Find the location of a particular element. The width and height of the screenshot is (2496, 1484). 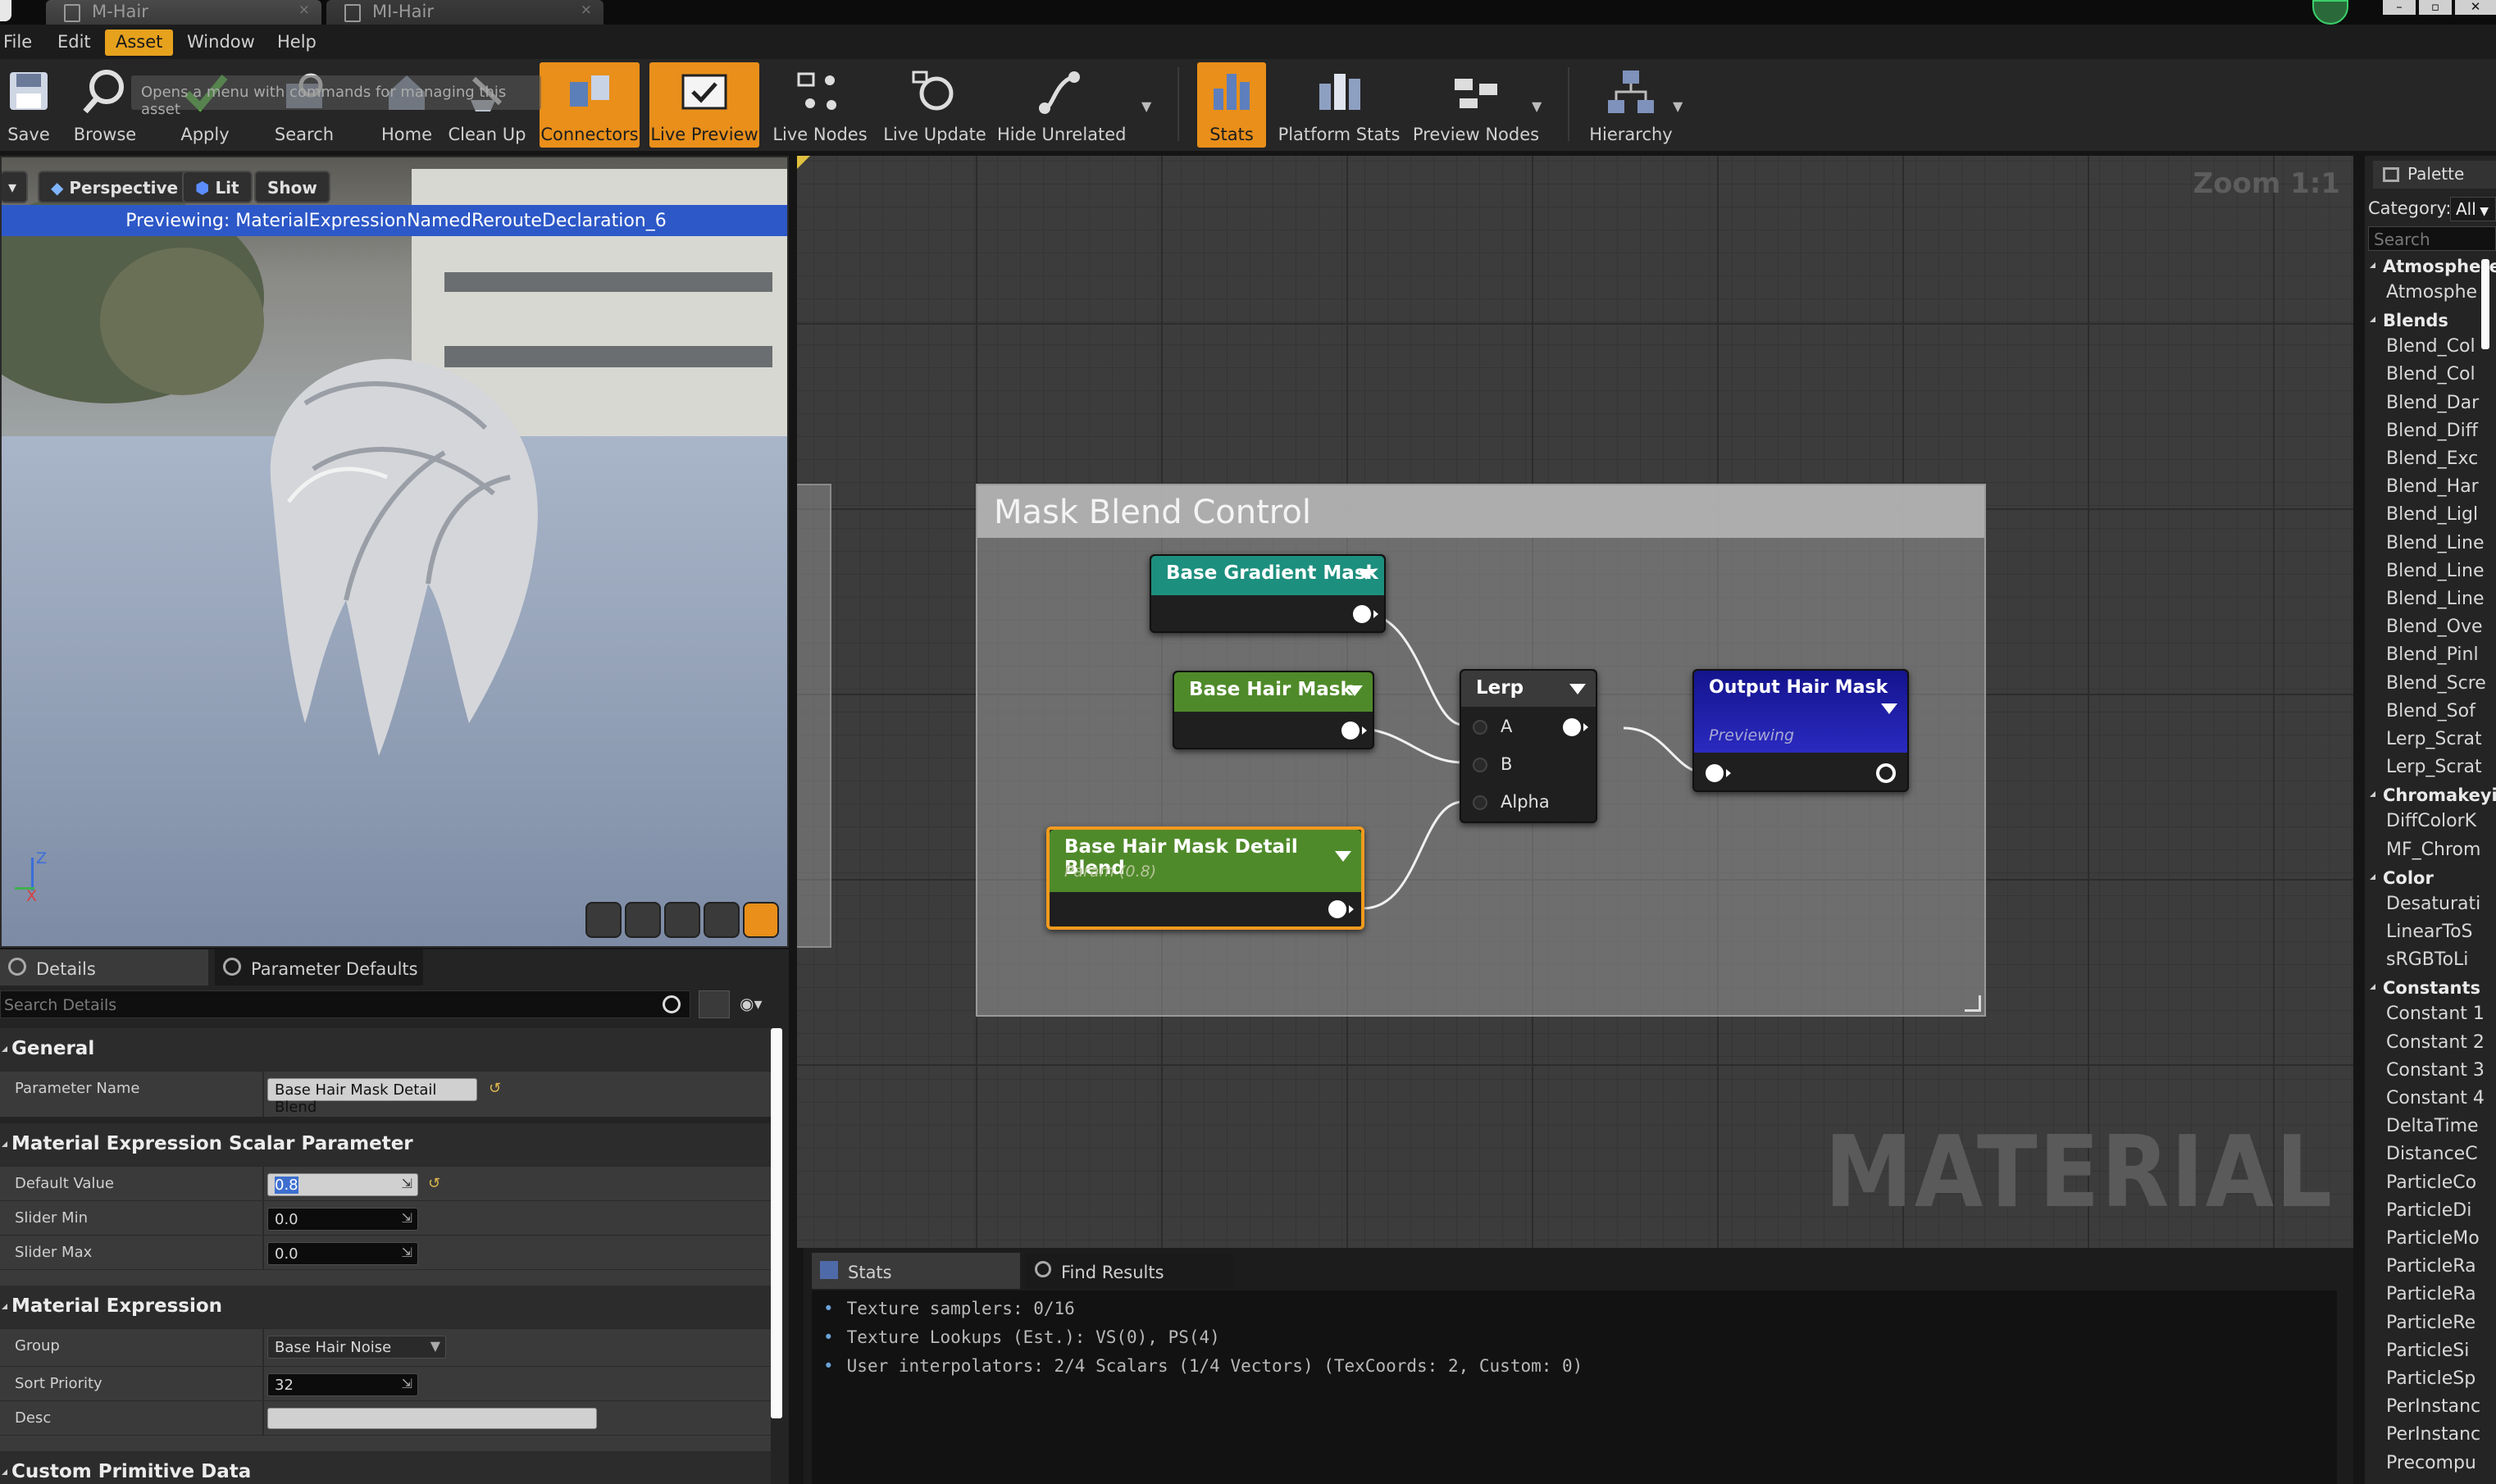

tab-parameter-defaults: Parameter Defaults is located at coordinates (319, 967).